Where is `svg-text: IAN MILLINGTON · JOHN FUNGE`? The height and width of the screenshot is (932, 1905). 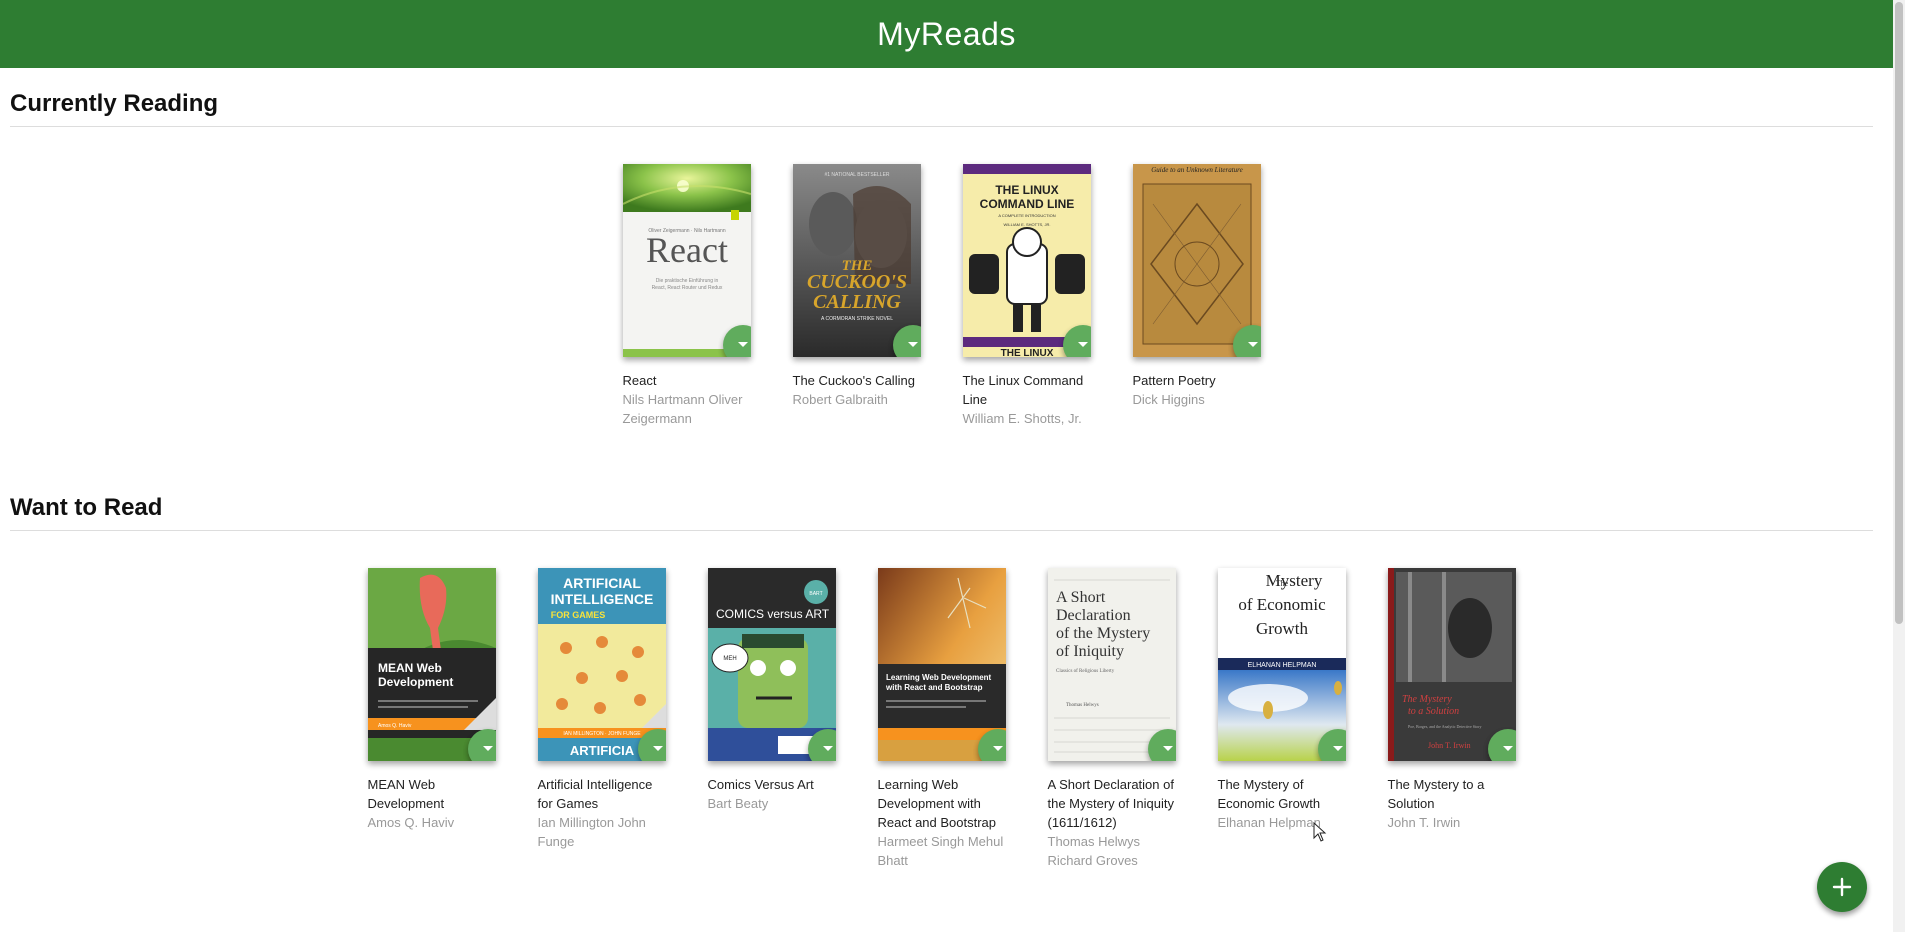
svg-text: IAN MILLINGTON · JOHN FUNGE is located at coordinates (602, 734).